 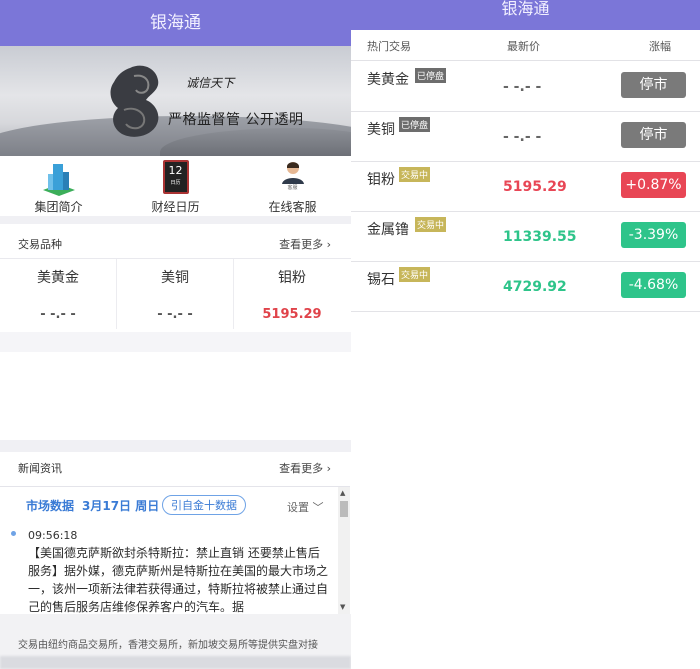 I want to click on table-row: 金属镥 交易中 11339.55 -3.39%, so click(x=525, y=236).